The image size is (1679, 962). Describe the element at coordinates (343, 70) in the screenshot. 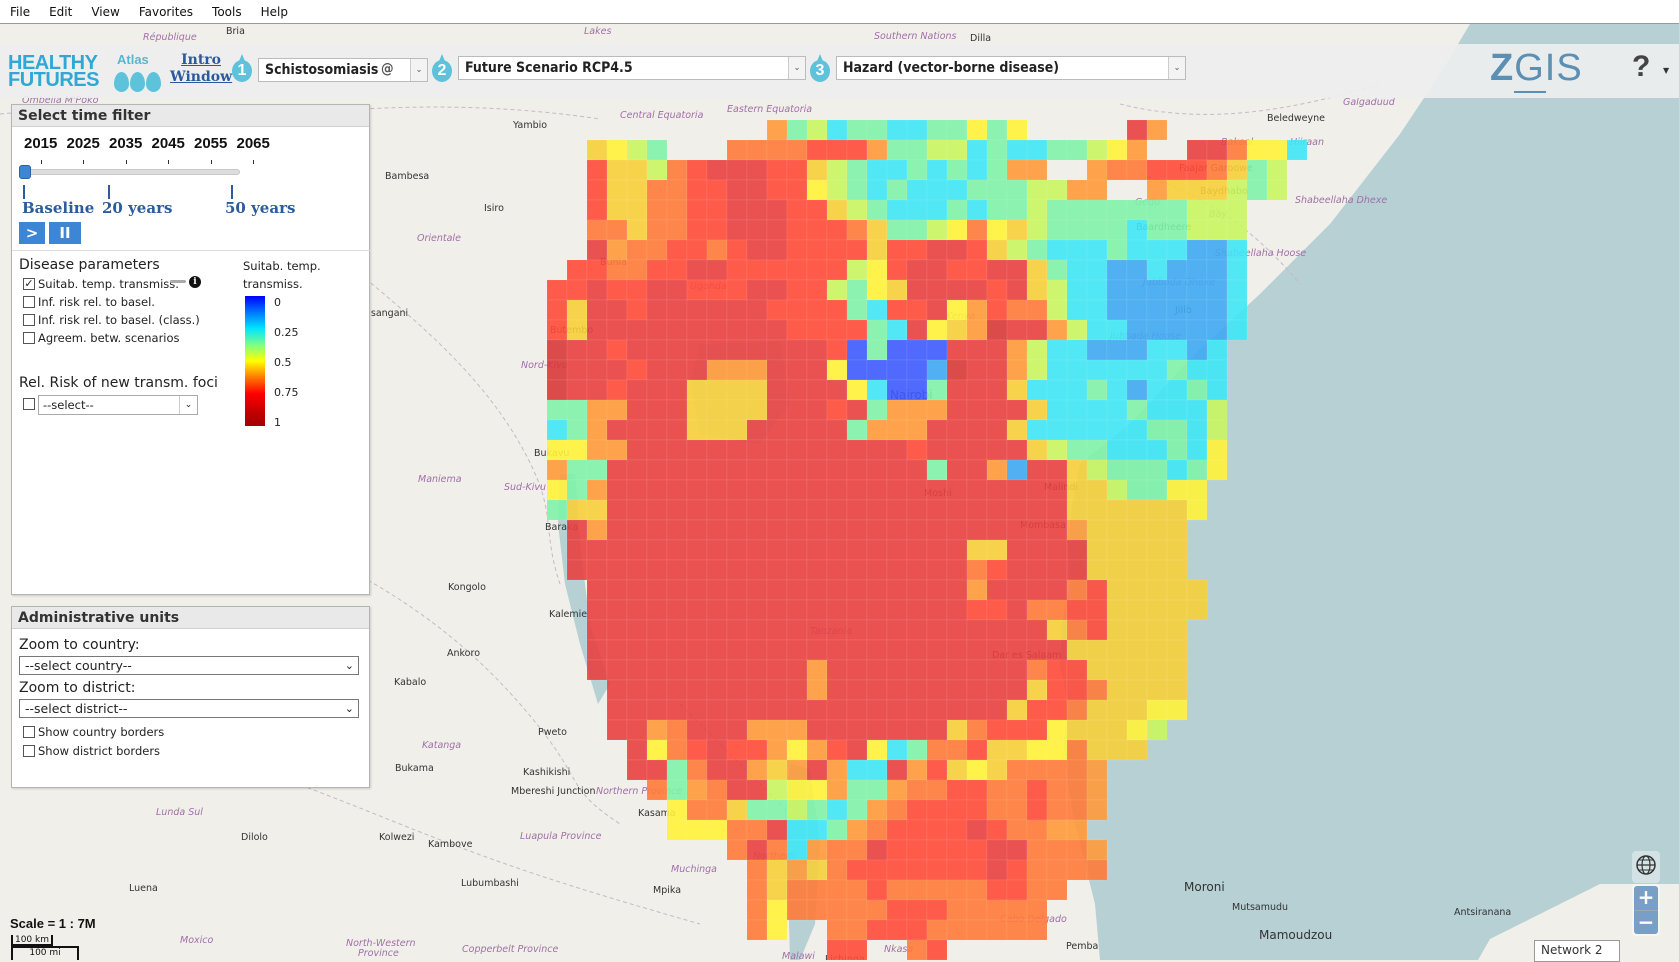

I see `disease-select: Schistosomiasis @ ⌄` at that location.